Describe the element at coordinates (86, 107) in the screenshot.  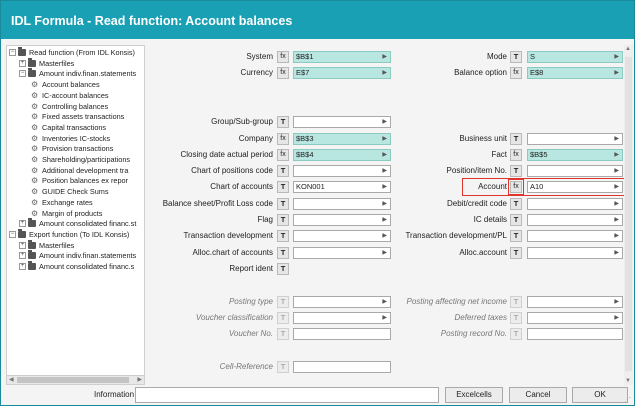
I see `tree-item: ⚙ Controlling balances` at that location.